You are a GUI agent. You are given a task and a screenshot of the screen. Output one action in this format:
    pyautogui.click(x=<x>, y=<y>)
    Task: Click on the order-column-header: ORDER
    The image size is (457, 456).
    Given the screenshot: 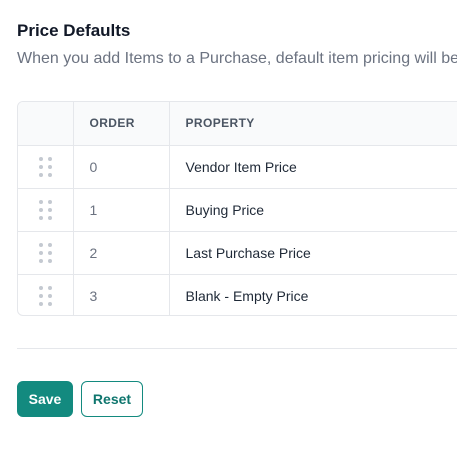 What is the action you would take?
    pyautogui.click(x=121, y=124)
    